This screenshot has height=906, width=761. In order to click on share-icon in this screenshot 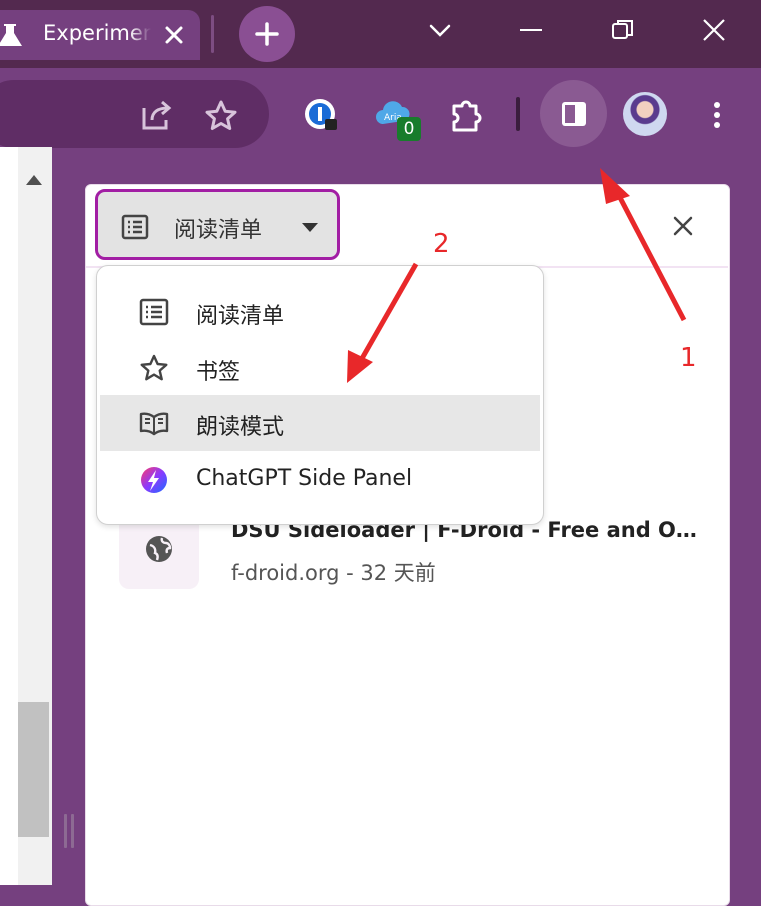, I will do `click(157, 115)`.